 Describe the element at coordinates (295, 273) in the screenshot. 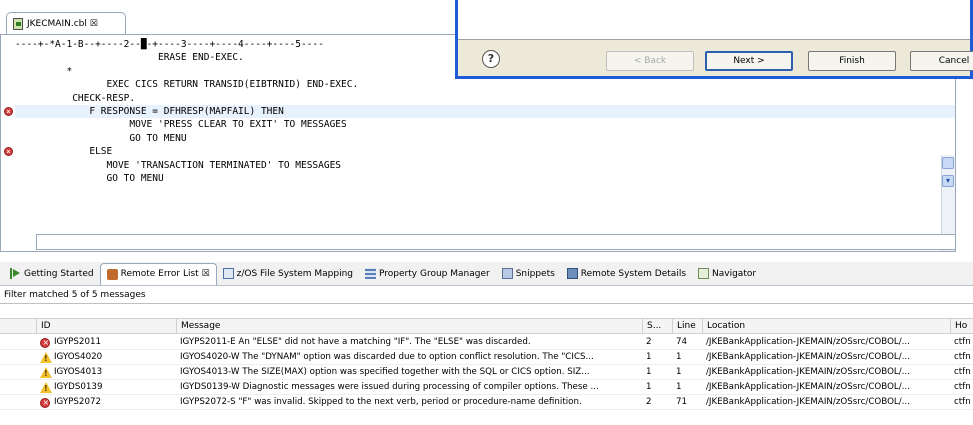

I see `view-tab-label: z/OS File System Mapping` at that location.